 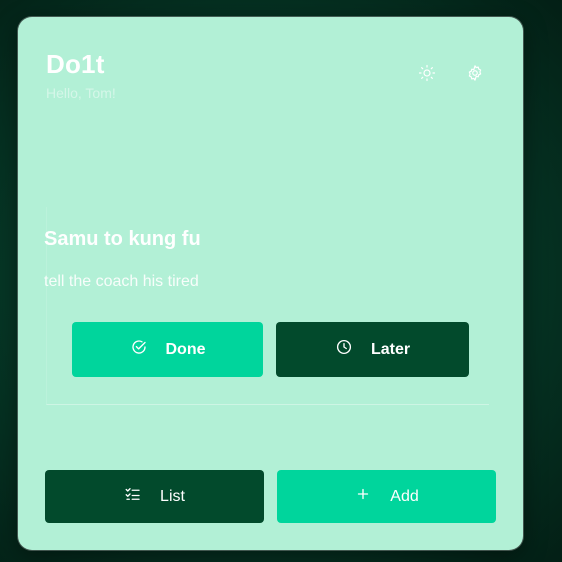 I want to click on list-button: List, so click(x=154, y=496).